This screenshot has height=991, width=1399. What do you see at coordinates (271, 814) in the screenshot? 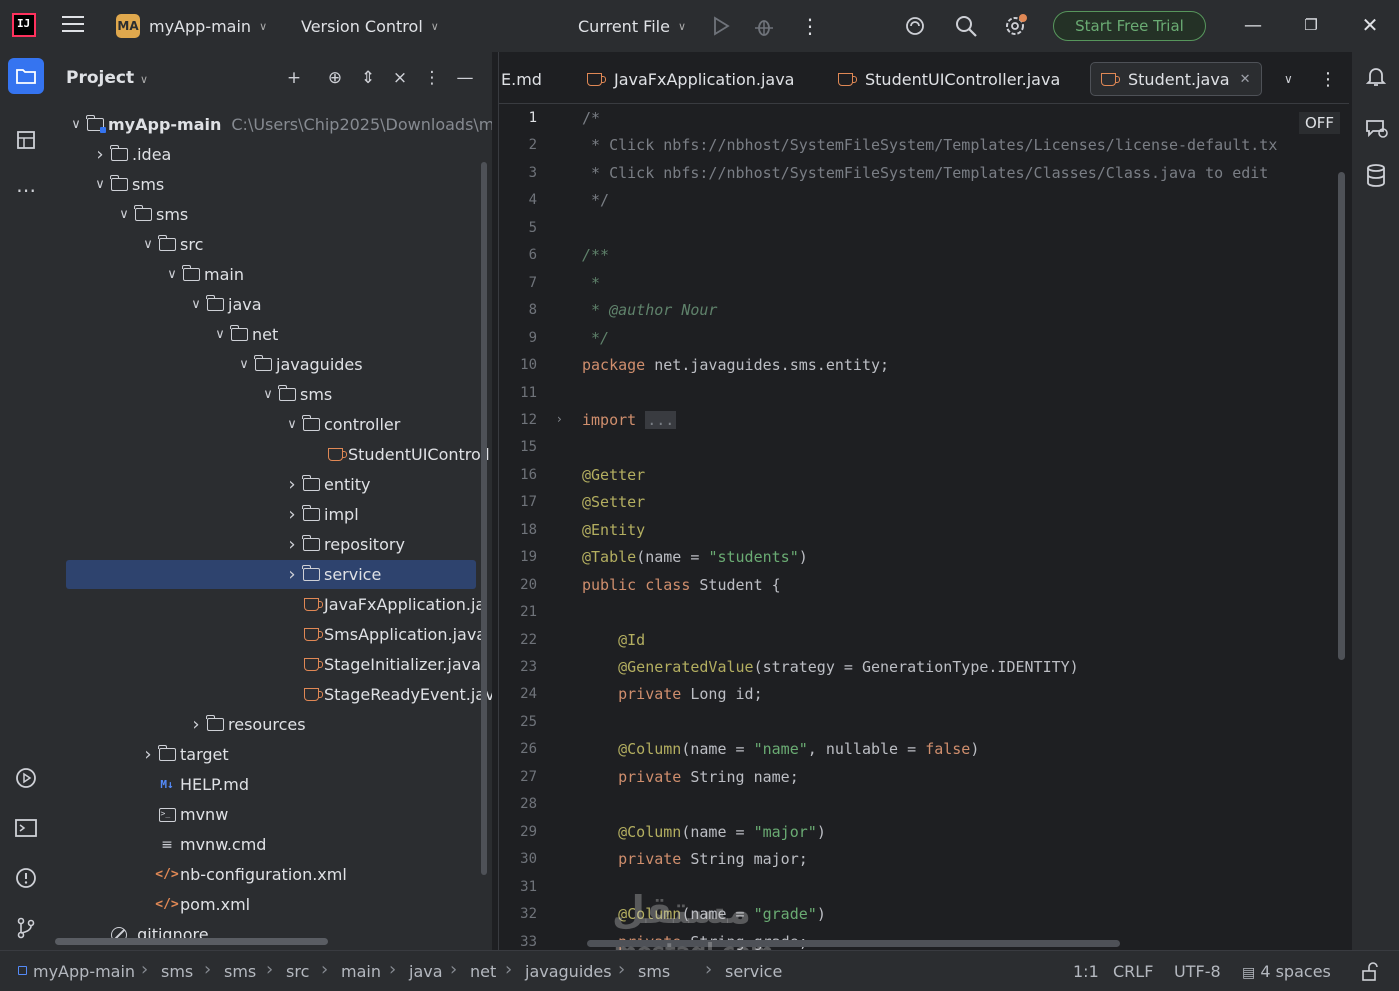
I see `tree-file-item: >_ mvnw` at bounding box center [271, 814].